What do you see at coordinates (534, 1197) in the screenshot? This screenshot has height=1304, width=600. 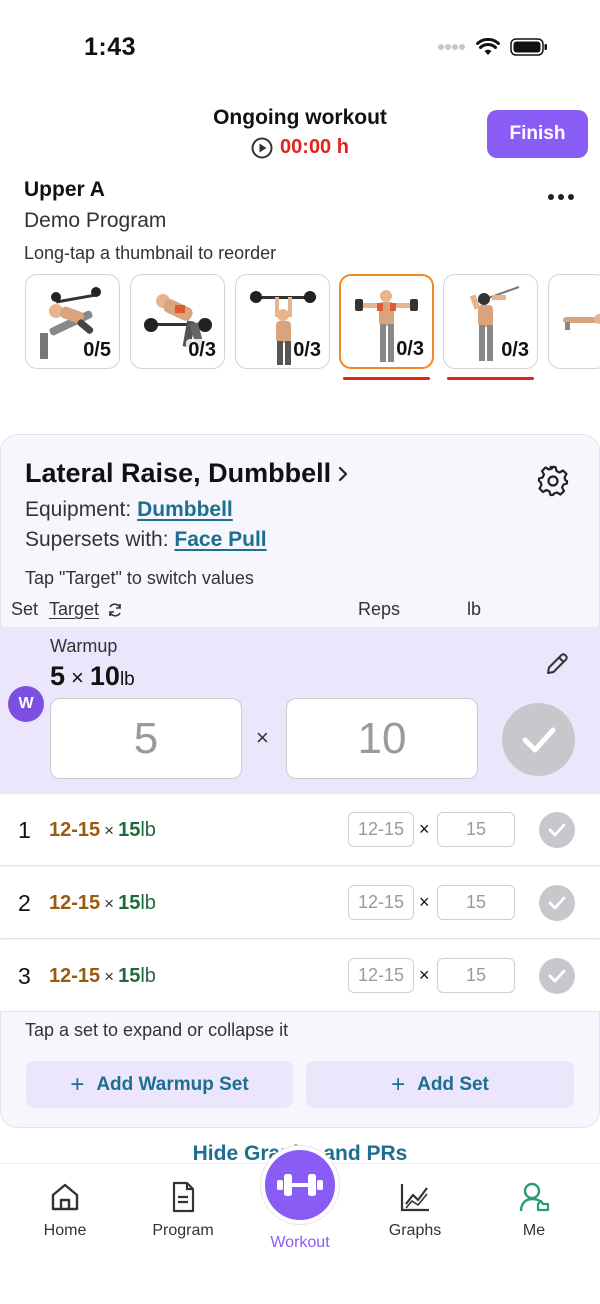 I see `profile-icon` at bounding box center [534, 1197].